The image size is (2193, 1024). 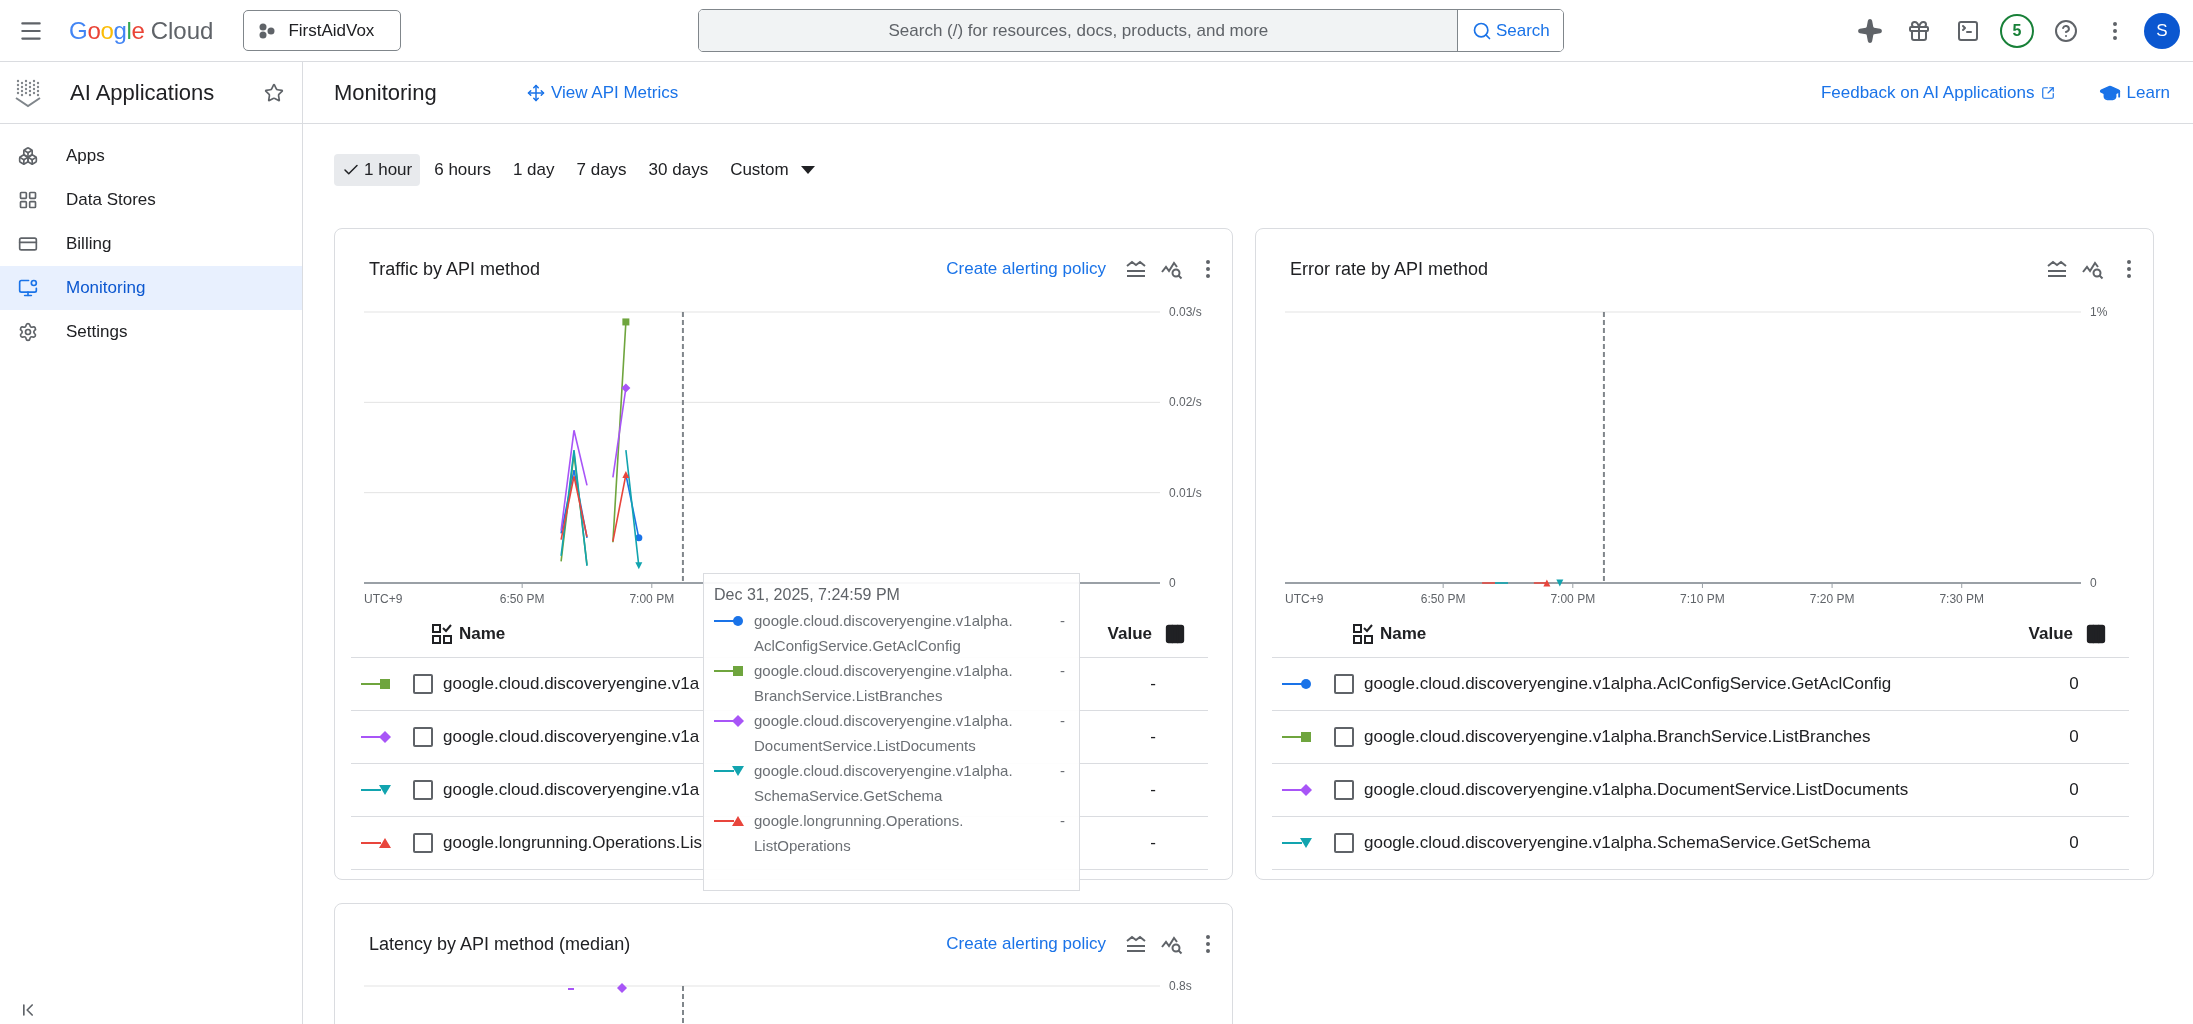 I want to click on axis-label: 7:30 PM, so click(x=1962, y=599).